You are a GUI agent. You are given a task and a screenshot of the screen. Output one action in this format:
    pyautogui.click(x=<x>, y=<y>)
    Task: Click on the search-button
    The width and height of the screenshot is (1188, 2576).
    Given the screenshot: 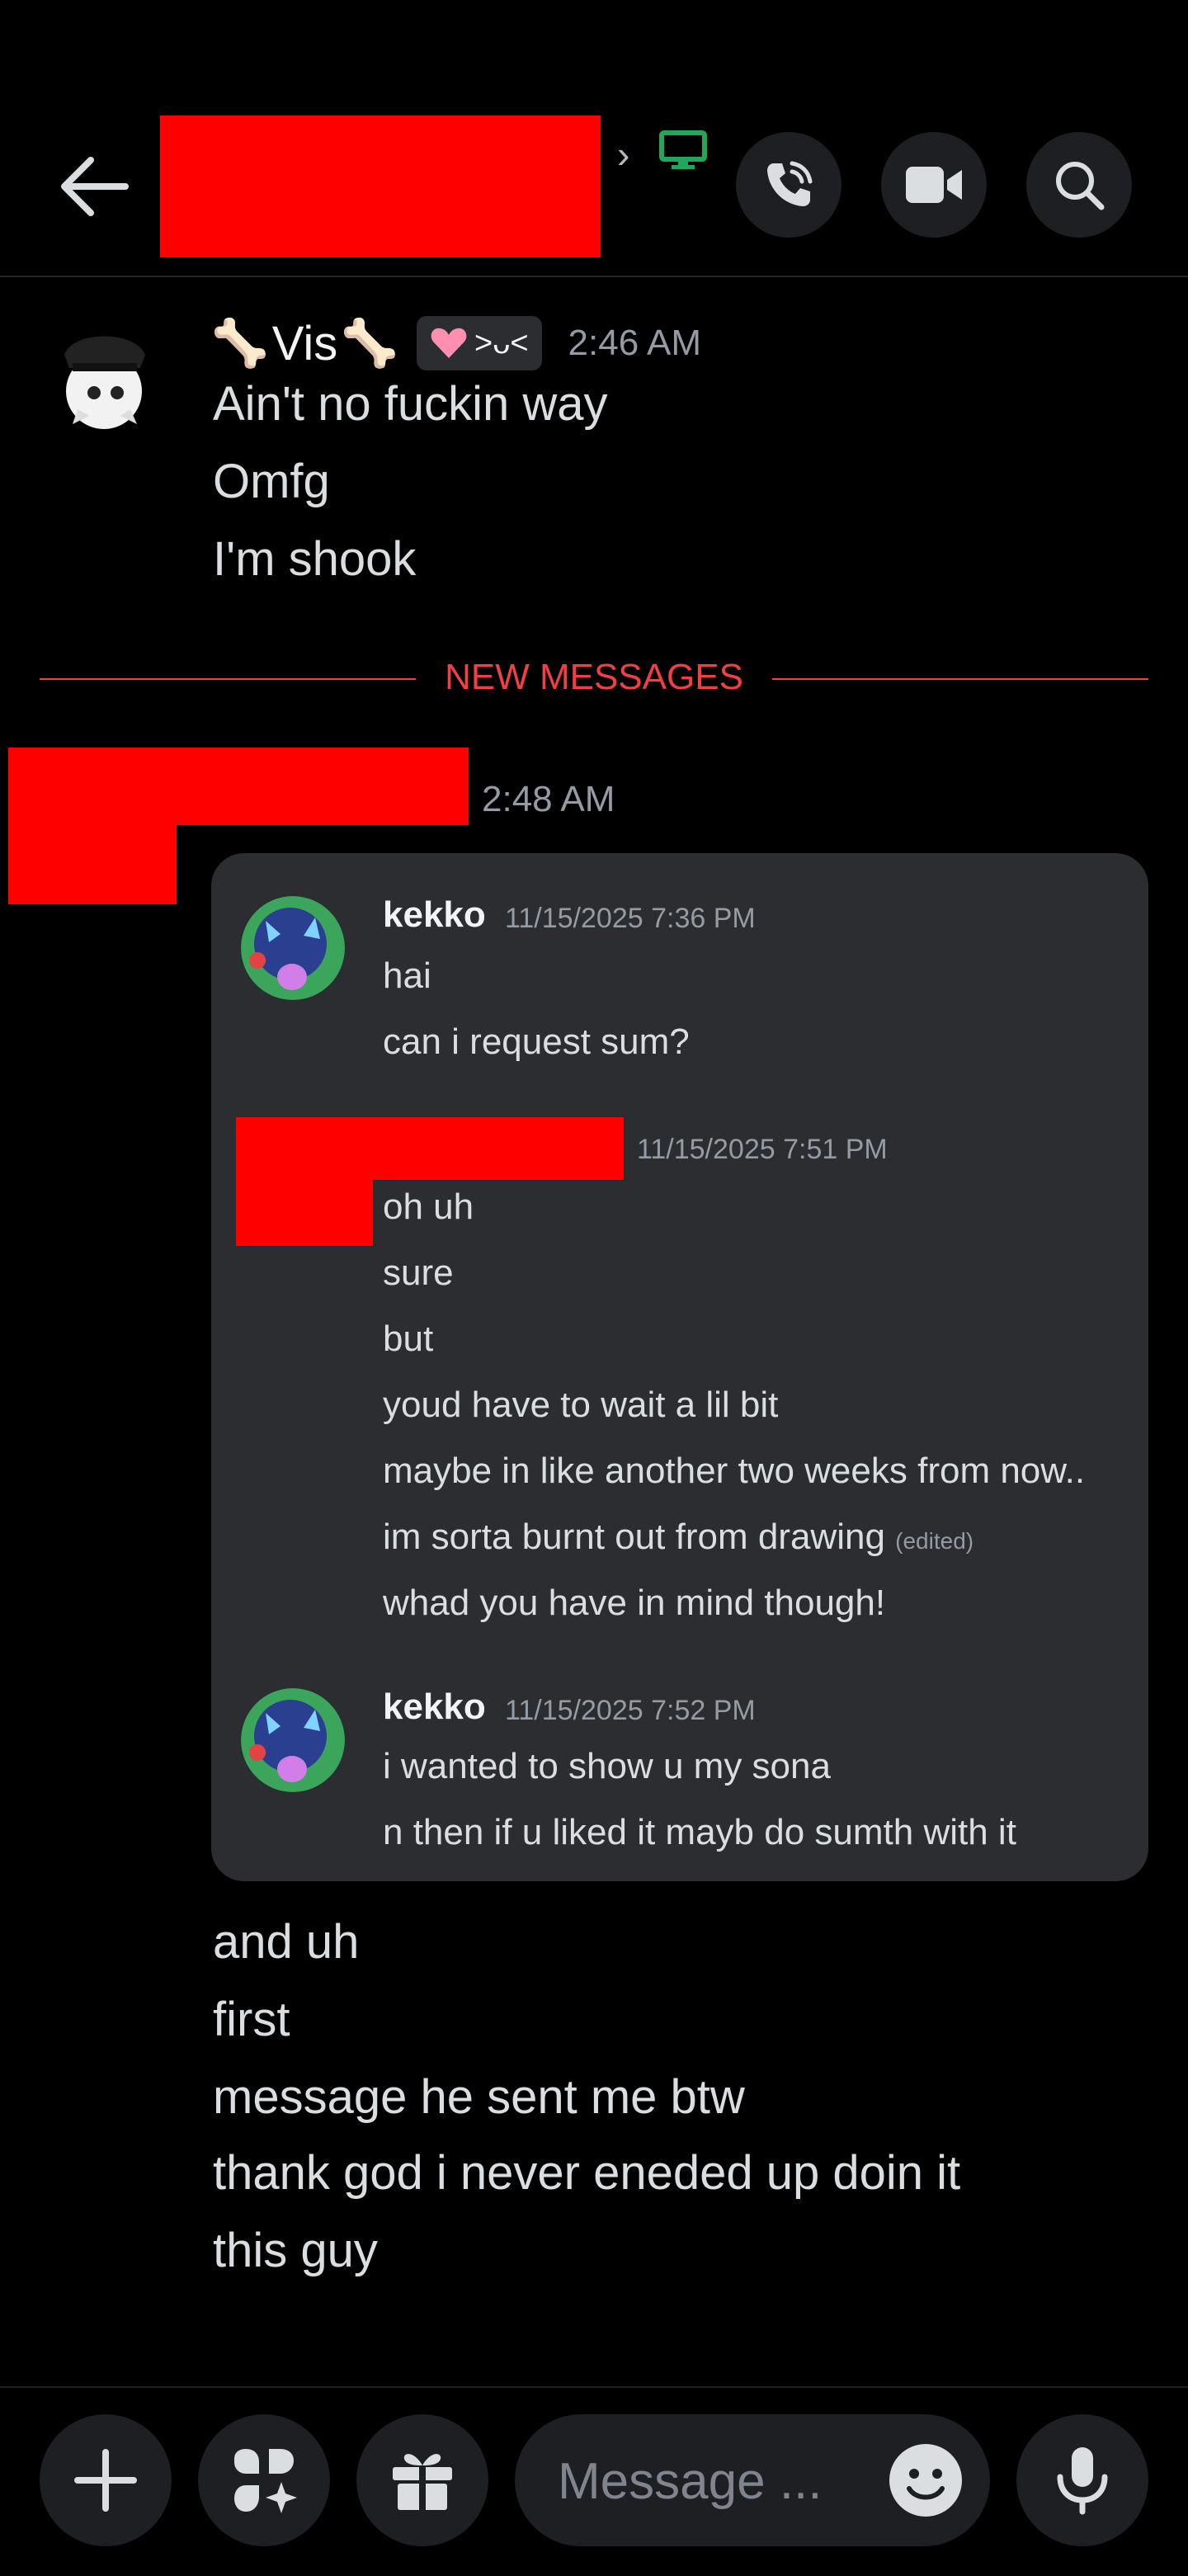 What is the action you would take?
    pyautogui.click(x=1079, y=185)
    